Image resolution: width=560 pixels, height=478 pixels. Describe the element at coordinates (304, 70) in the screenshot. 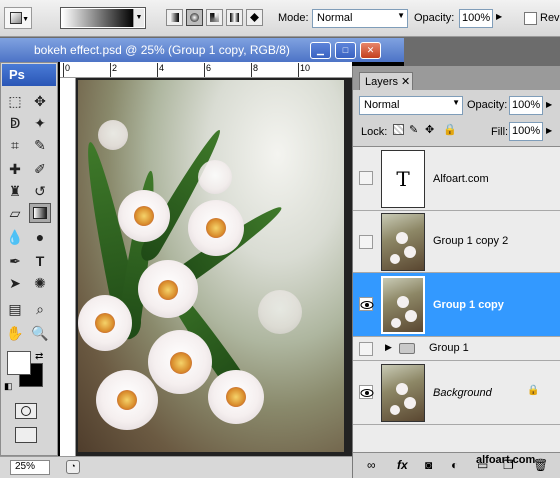

I see `ruler-tick: 10` at that location.